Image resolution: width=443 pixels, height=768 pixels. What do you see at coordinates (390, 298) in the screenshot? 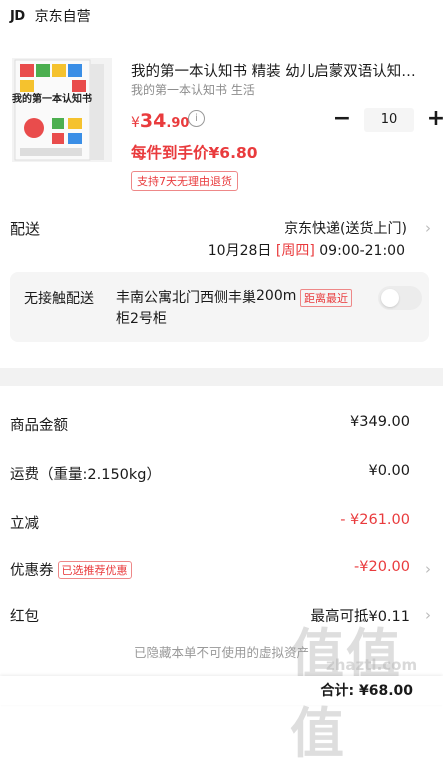
I see `toggle-knob` at bounding box center [390, 298].